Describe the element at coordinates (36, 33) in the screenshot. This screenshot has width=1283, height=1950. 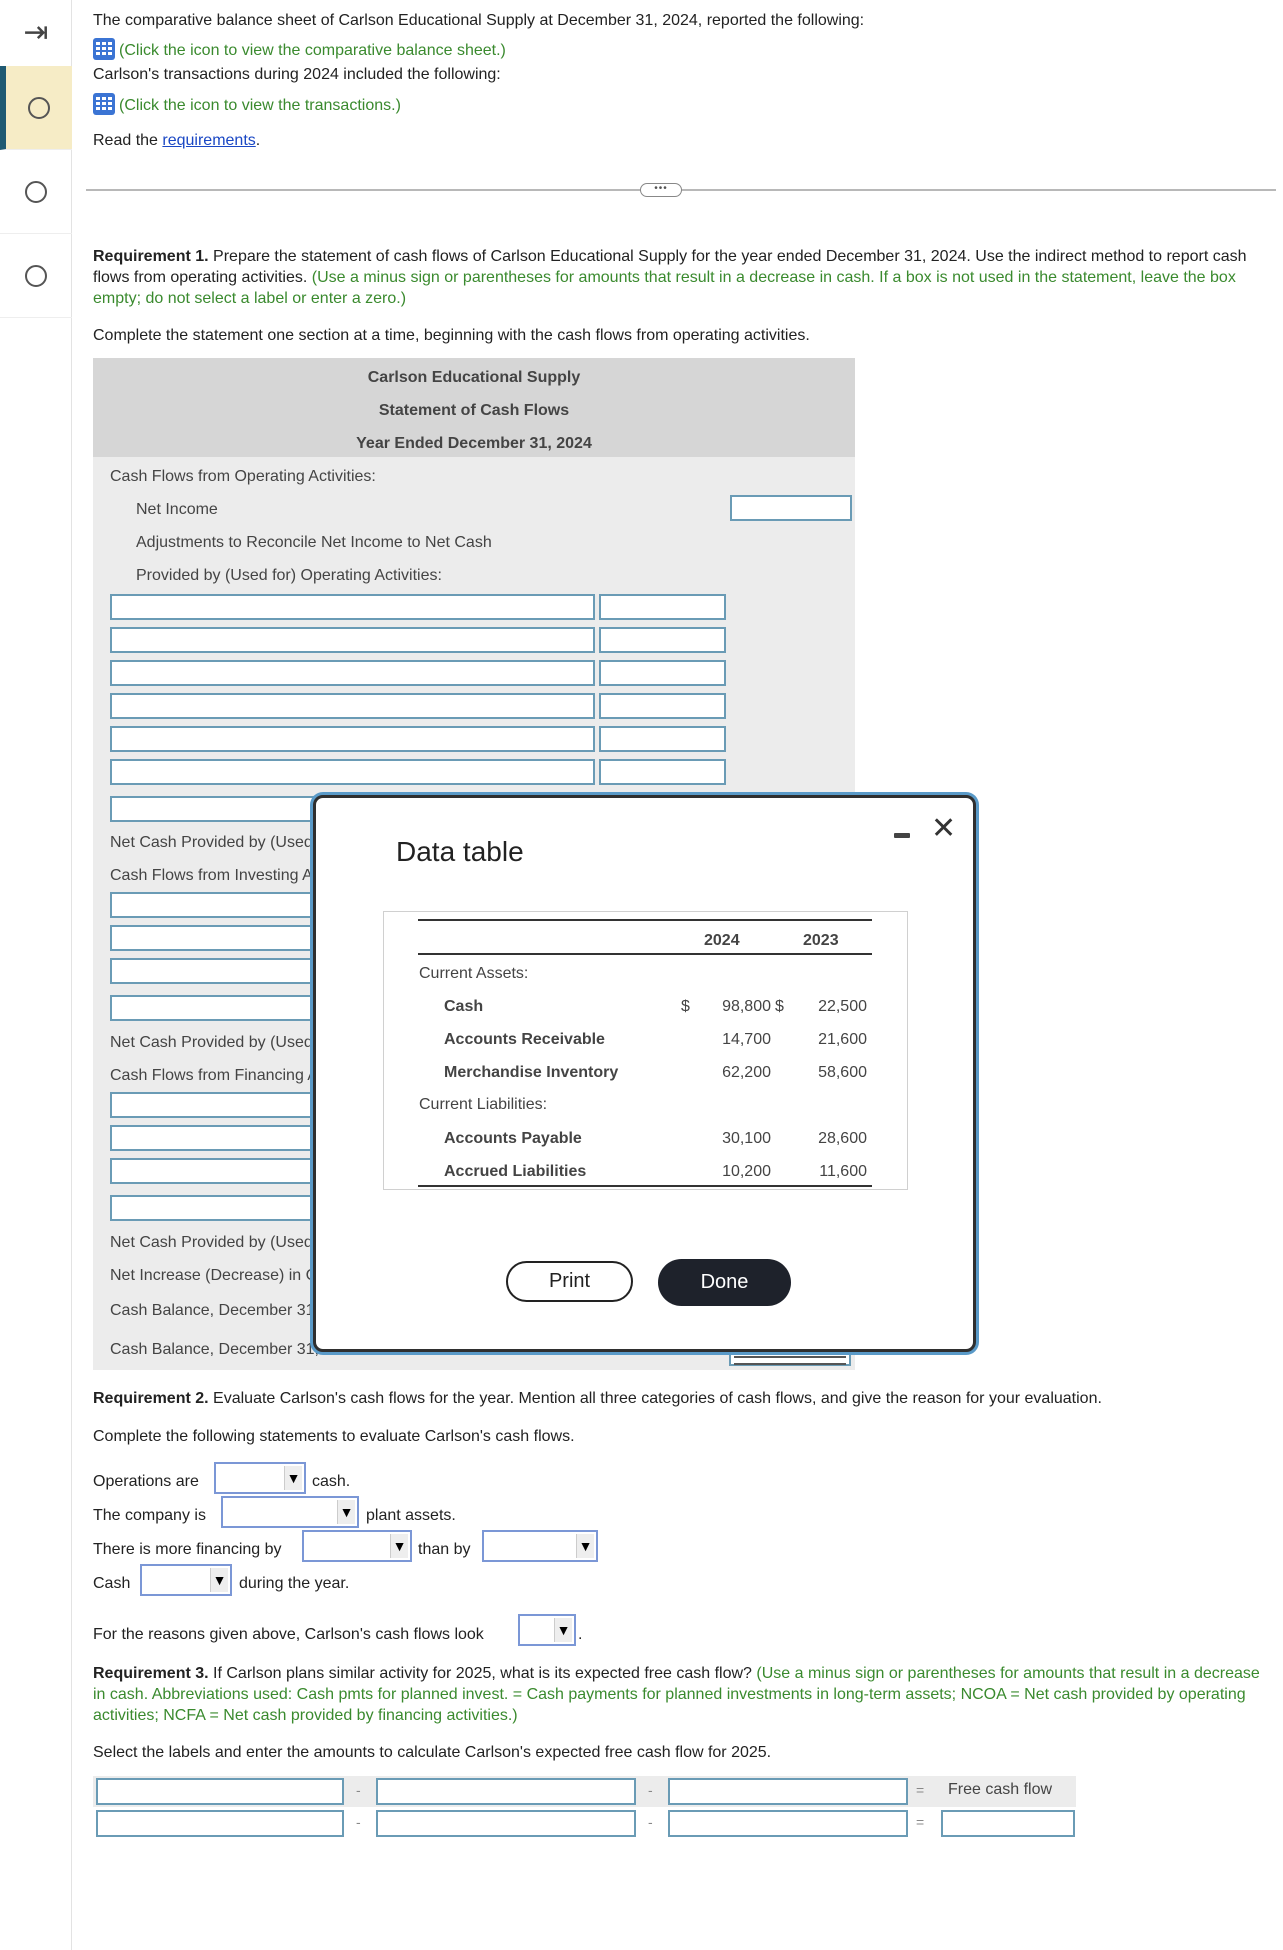
I see `collapse-panel-button: ⇥` at that location.